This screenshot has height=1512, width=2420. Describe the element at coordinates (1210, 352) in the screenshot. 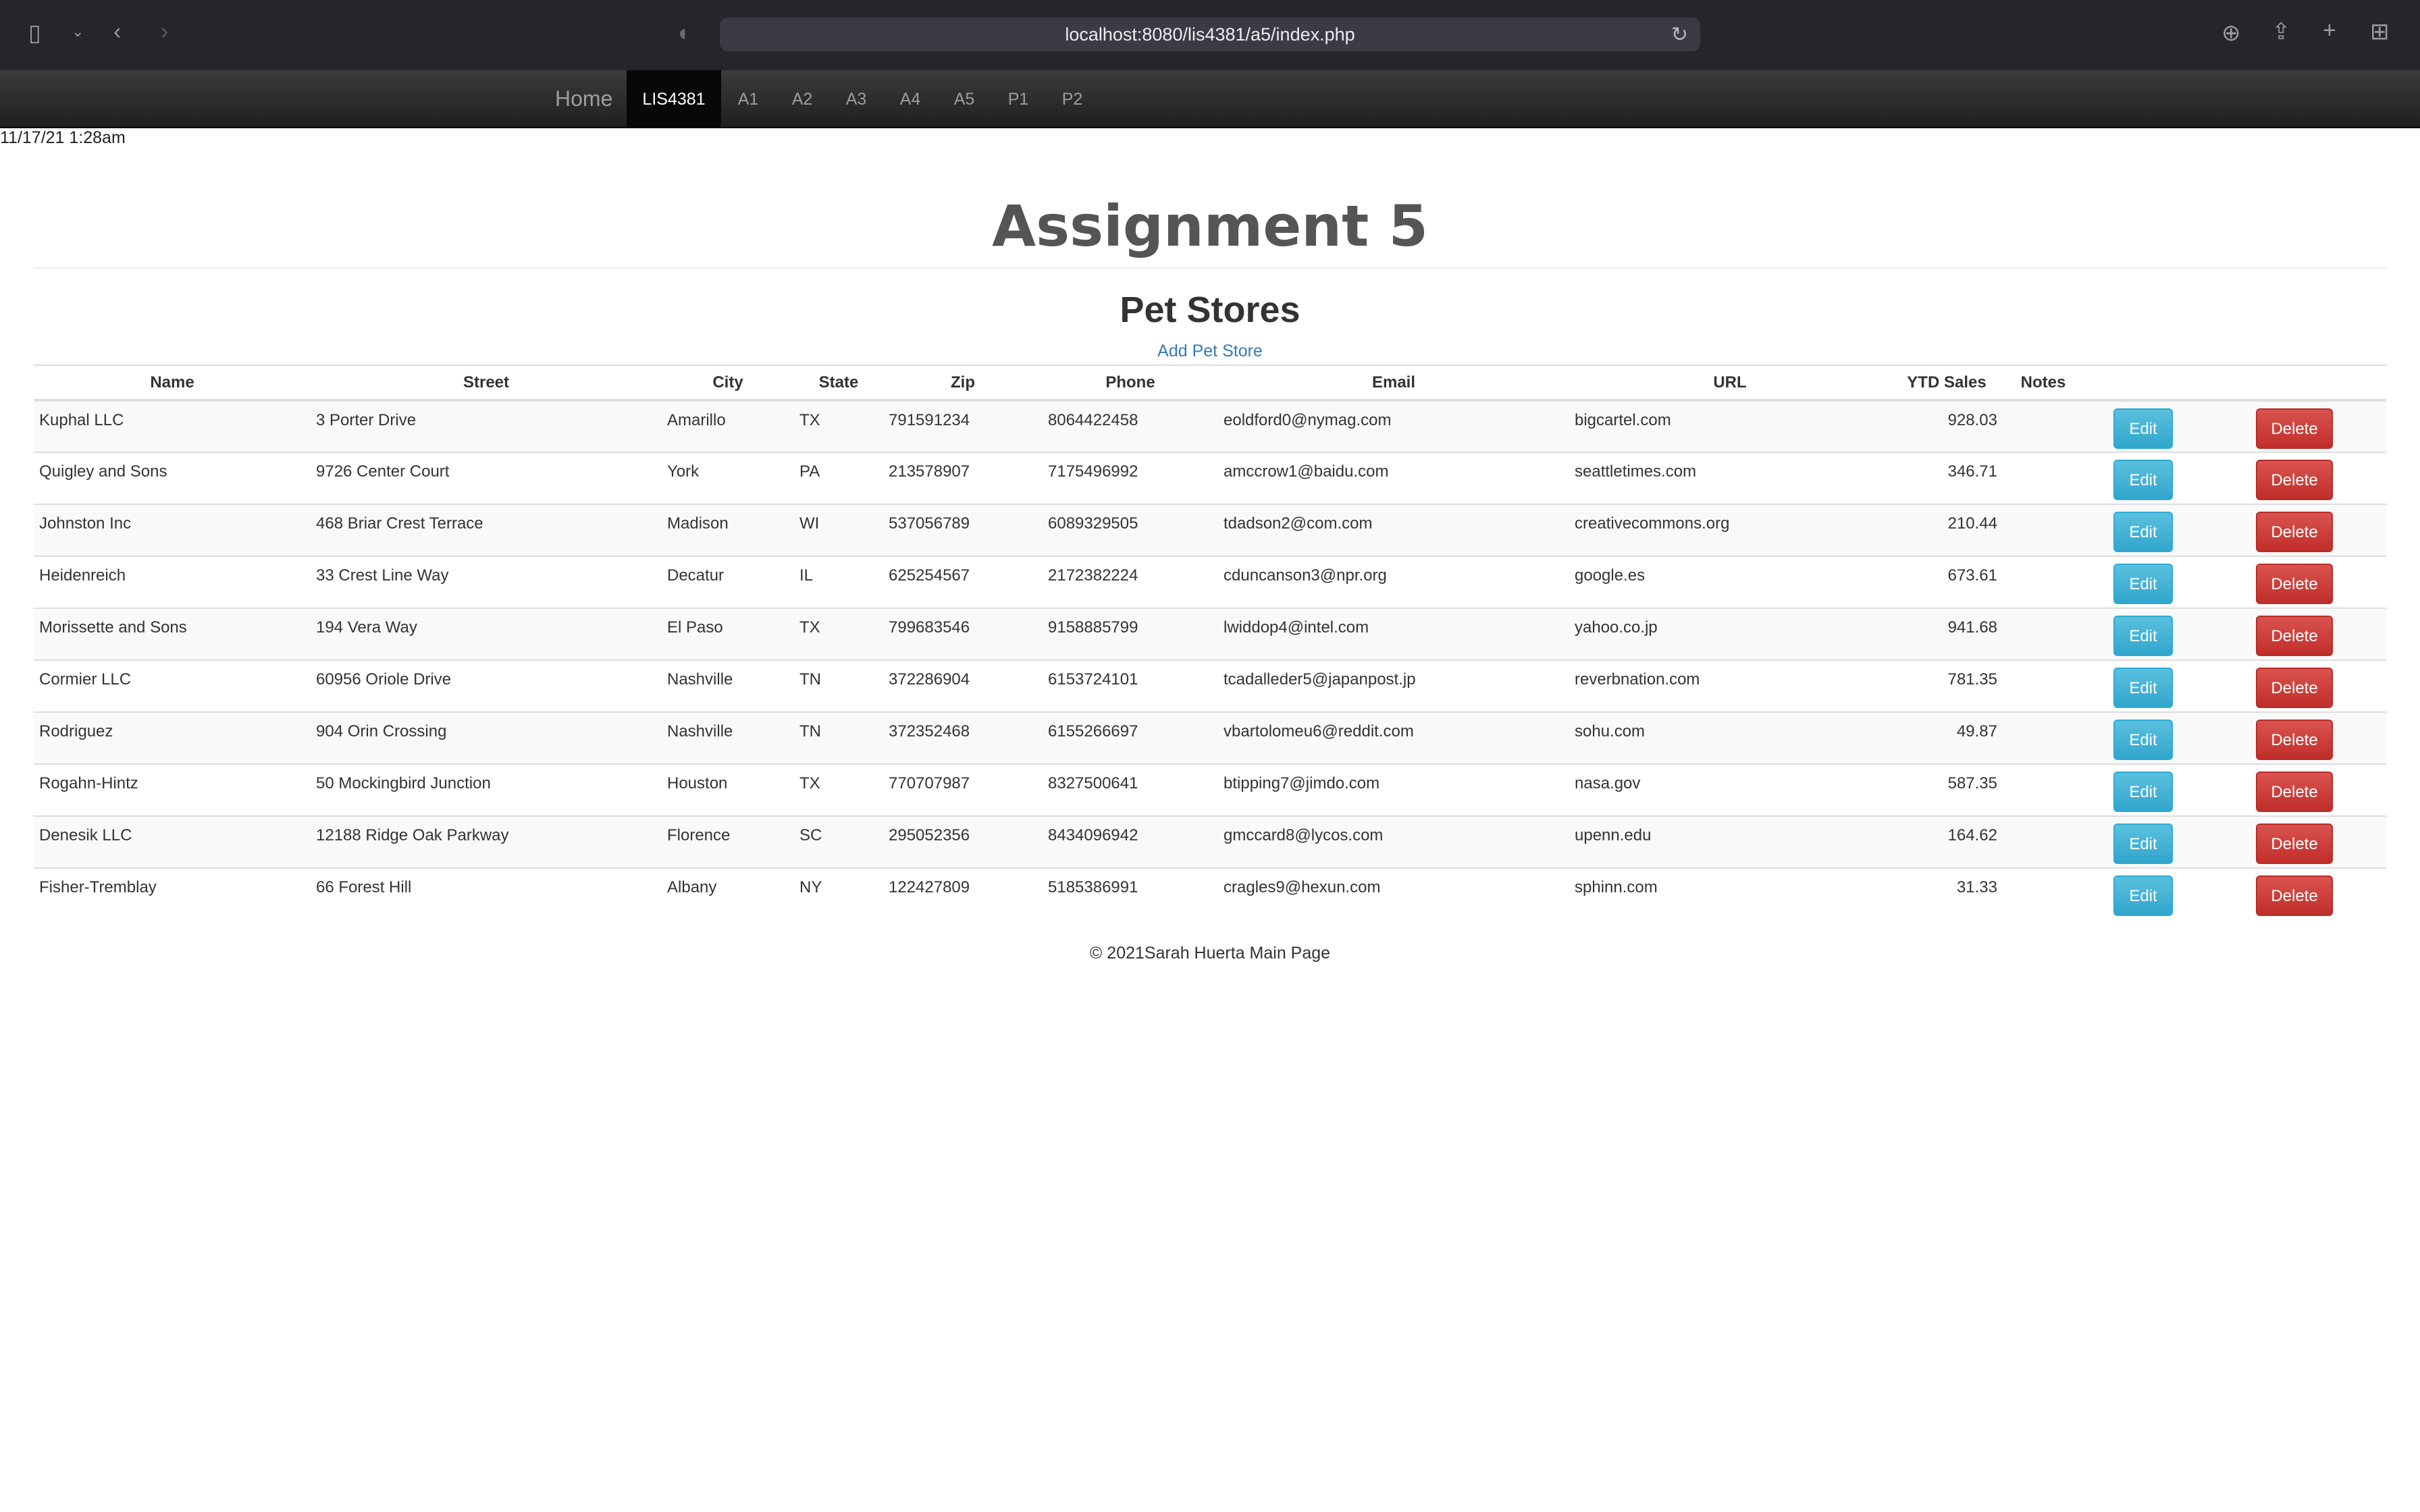

I see `add-pet-store-link: Add Pet Store` at that location.